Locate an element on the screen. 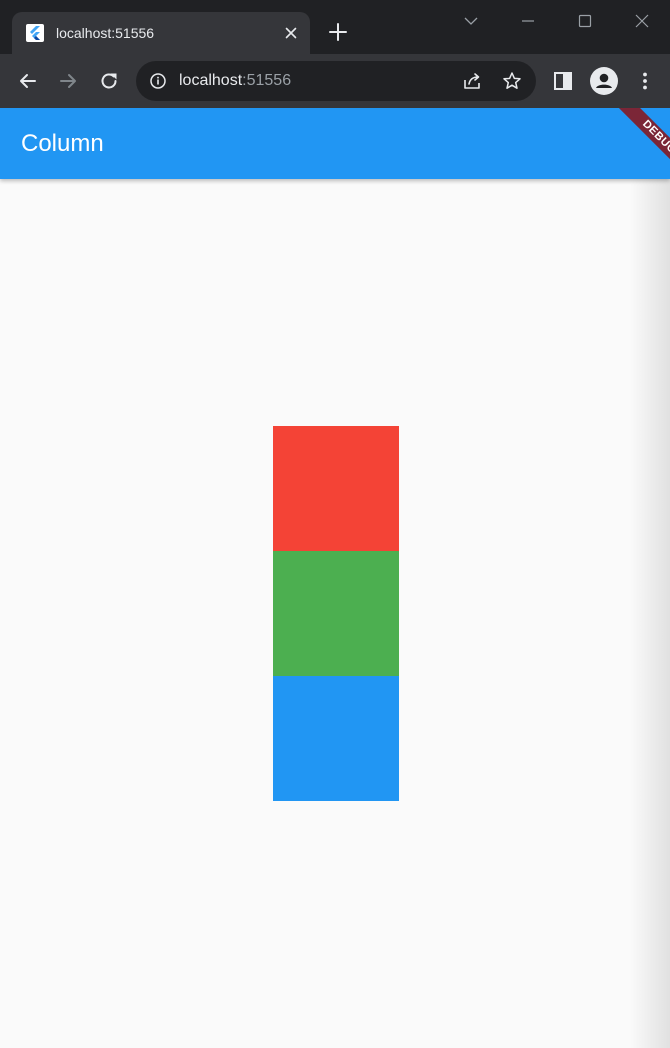 This screenshot has height=1048, width=670. plus-icon is located at coordinates (338, 32).